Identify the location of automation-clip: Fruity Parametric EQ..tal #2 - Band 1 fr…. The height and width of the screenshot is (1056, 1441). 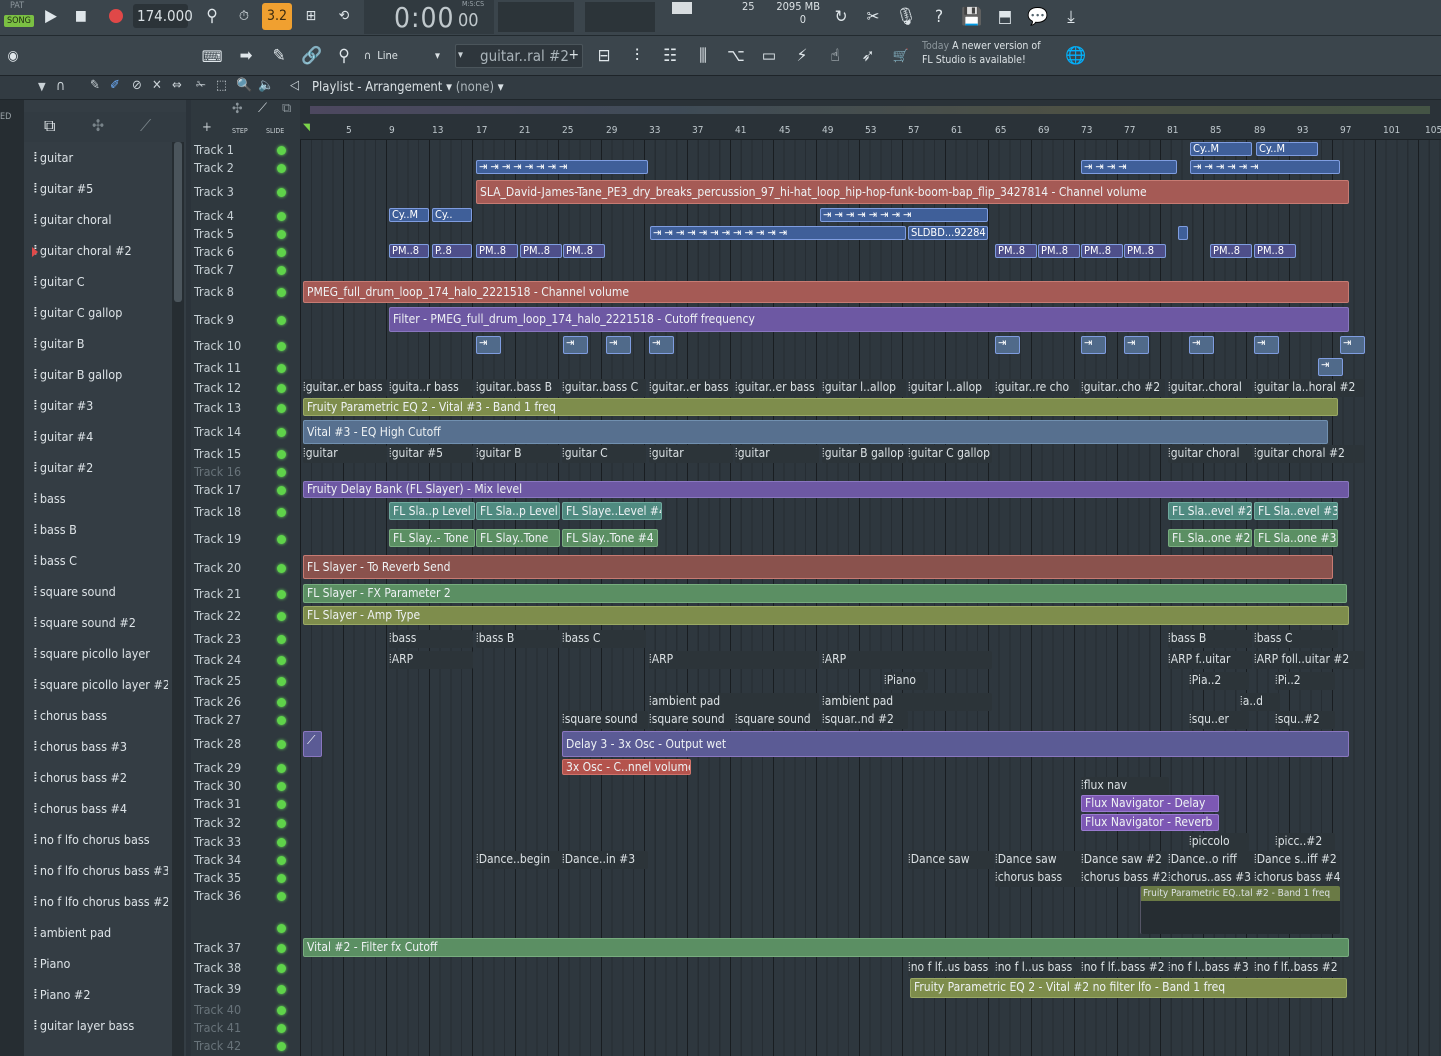
(1240, 910).